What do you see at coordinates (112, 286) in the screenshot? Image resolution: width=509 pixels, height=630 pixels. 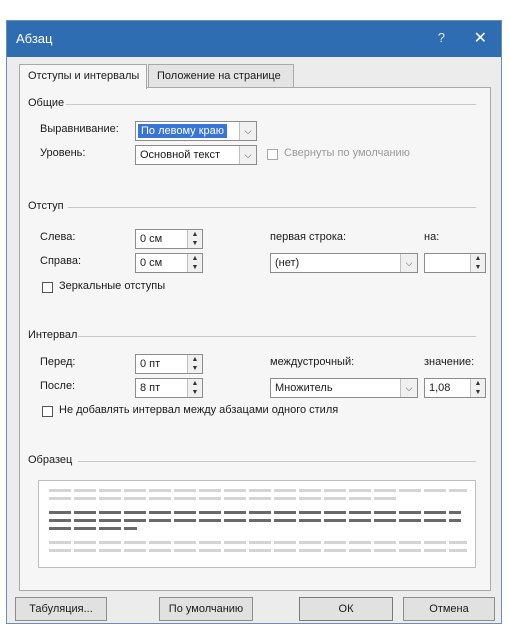 I see `mirror-indents-label: Зеркальные отступы` at bounding box center [112, 286].